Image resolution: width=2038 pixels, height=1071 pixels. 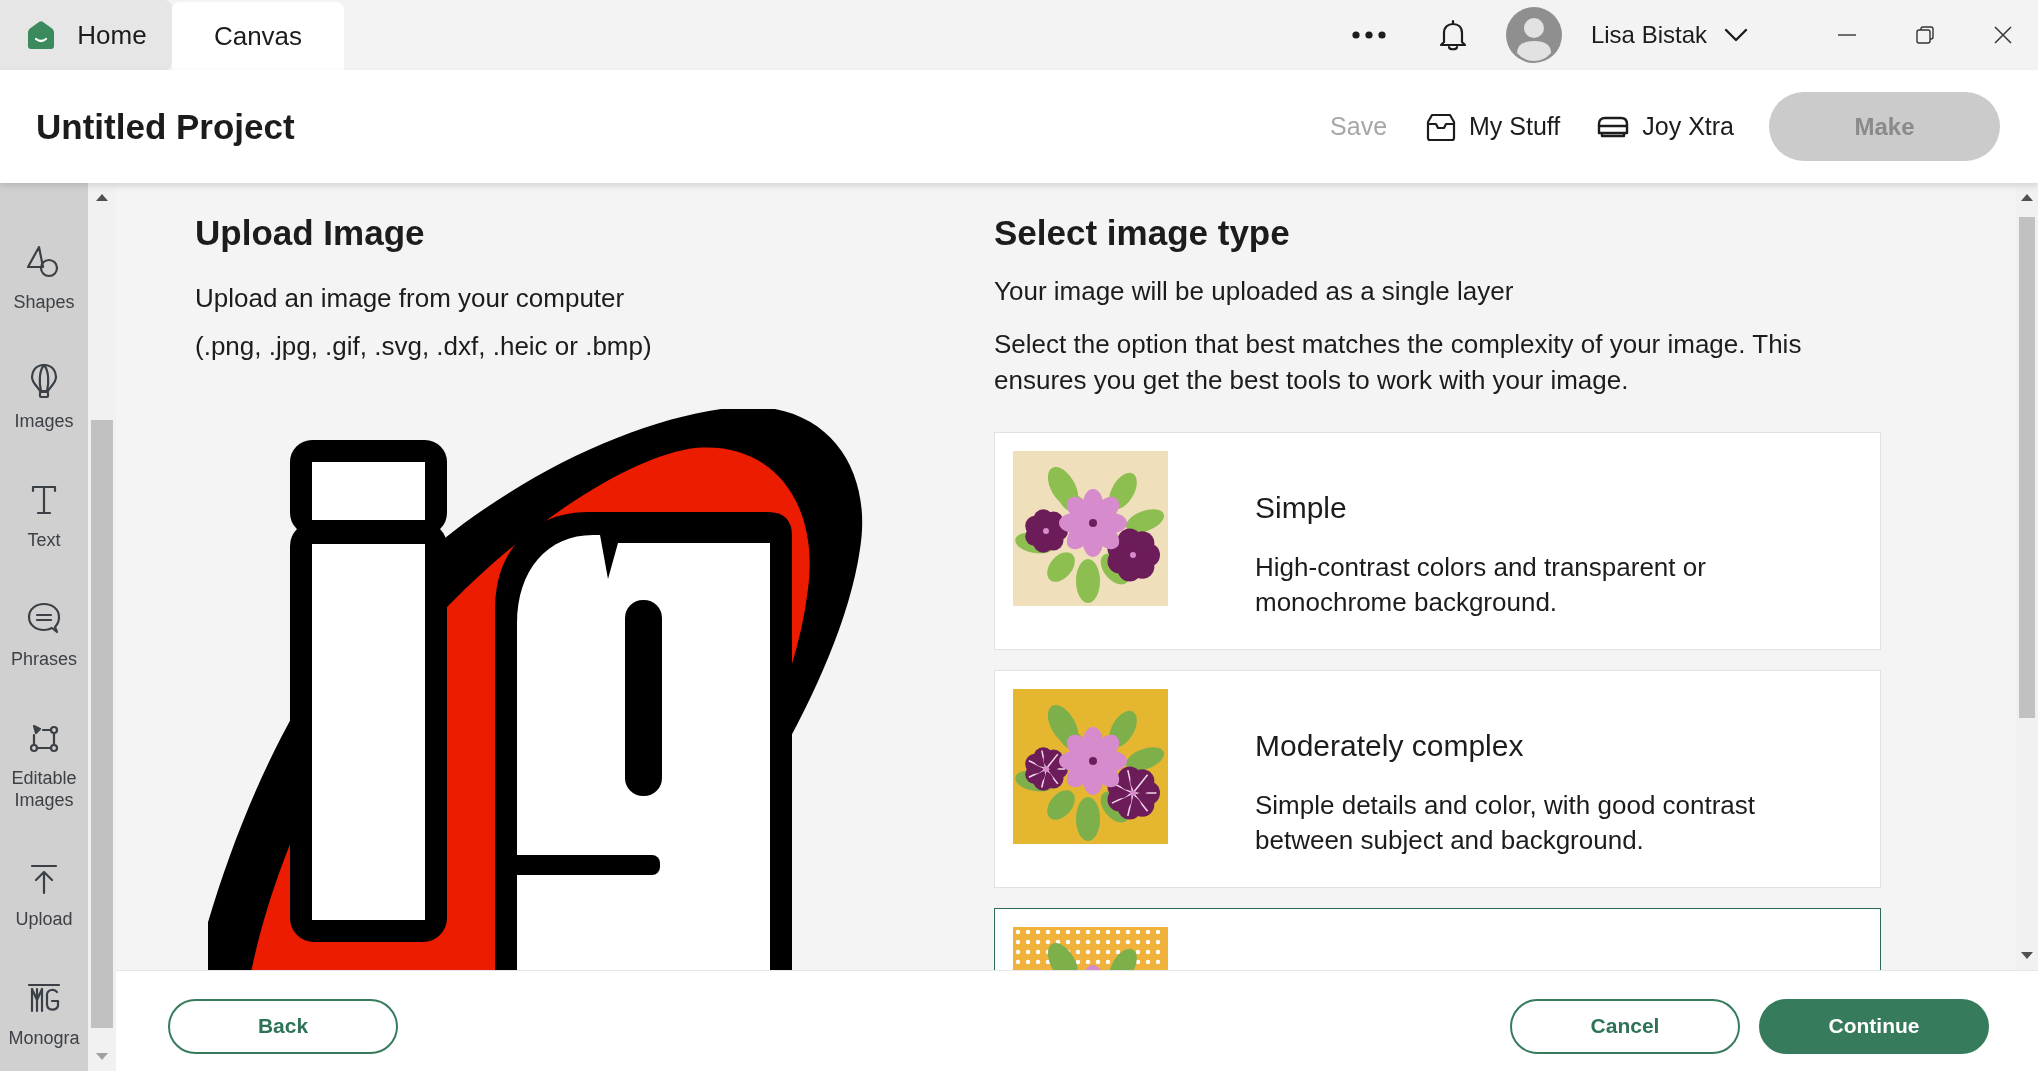 I want to click on chevron-down-icon, so click(x=1736, y=35).